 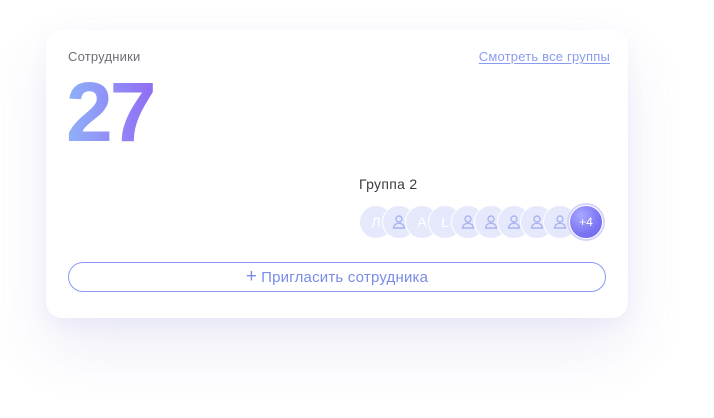 What do you see at coordinates (445, 222) in the screenshot?
I see `avatar-initial: L` at bounding box center [445, 222].